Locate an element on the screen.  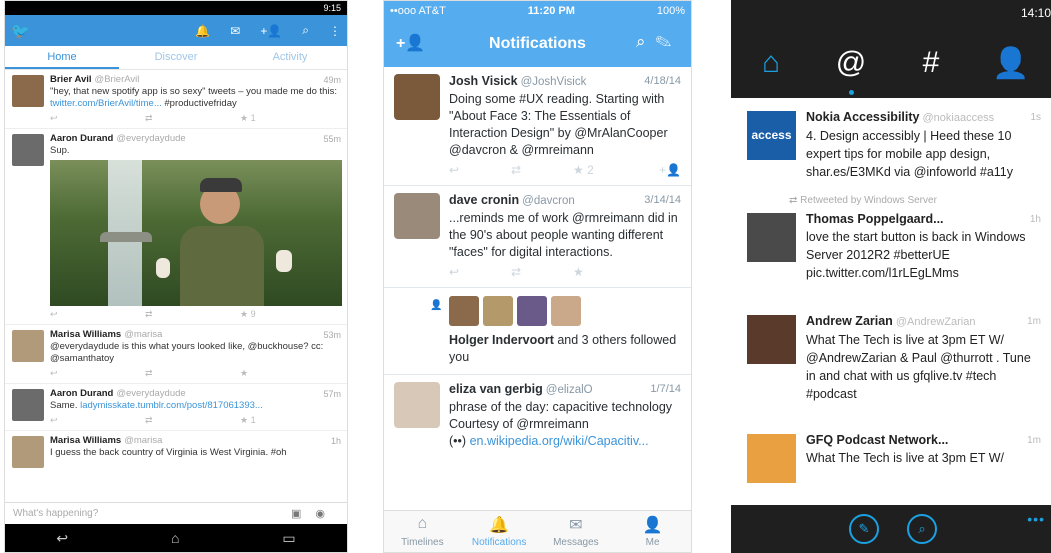
tab-timelines: ⌂ Timelines is located at coordinates (422, 531).